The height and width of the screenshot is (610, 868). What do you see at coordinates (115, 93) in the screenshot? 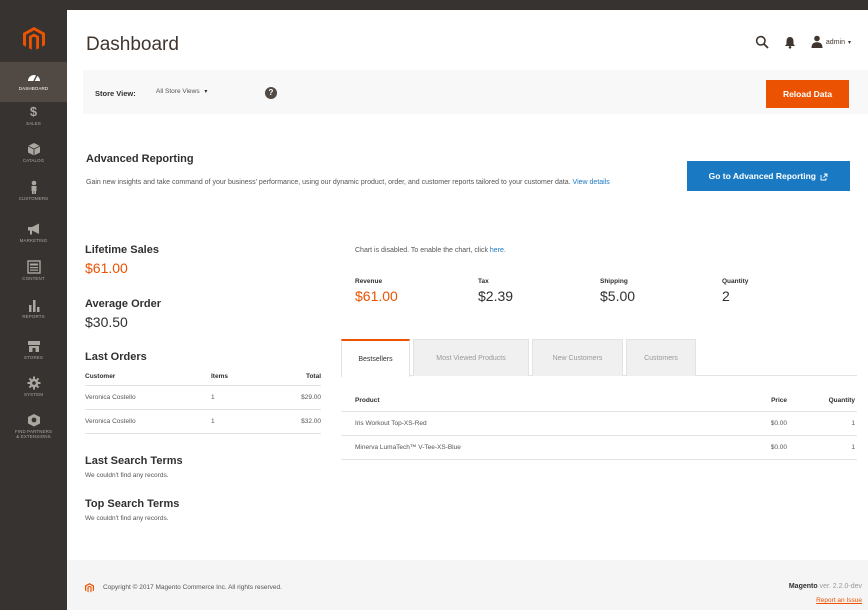
I see `store-view-label: Store View:` at bounding box center [115, 93].